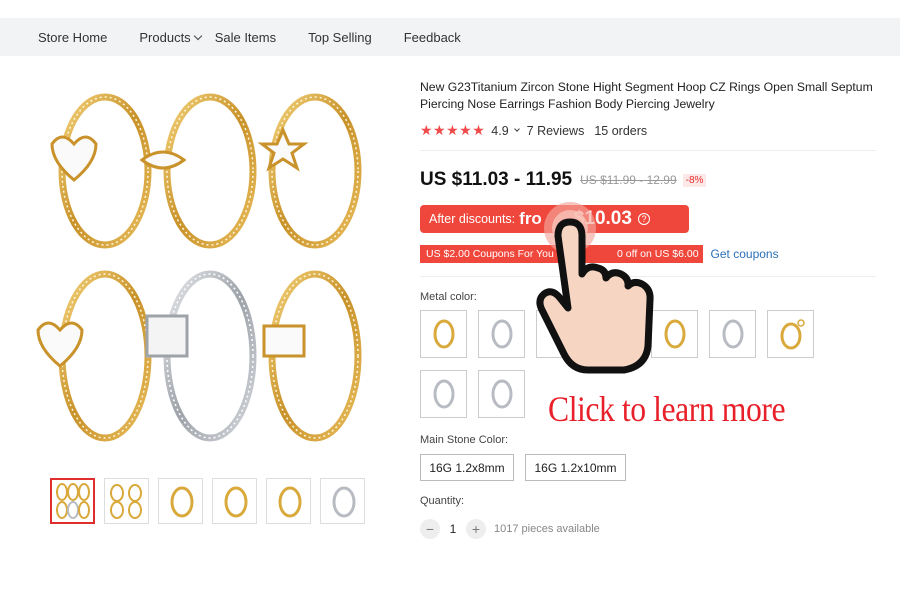  Describe the element at coordinates (556, 131) in the screenshot. I see `reviews-link: 7 Reviews` at that location.